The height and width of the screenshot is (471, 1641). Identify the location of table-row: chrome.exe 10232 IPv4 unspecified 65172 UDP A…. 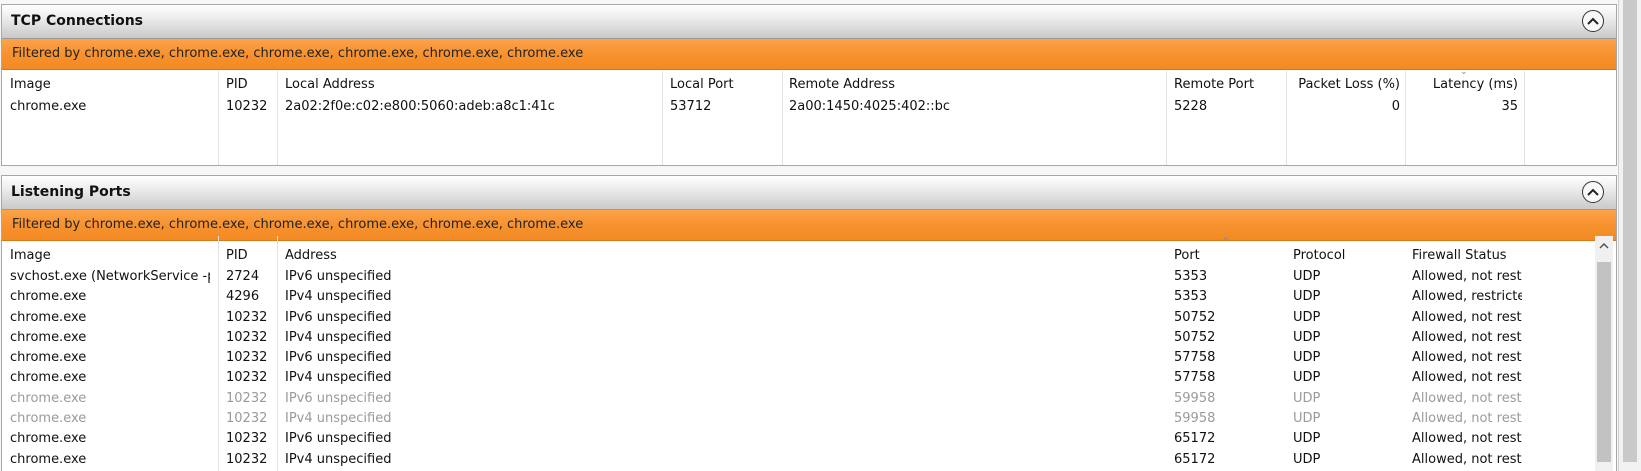
(809, 460).